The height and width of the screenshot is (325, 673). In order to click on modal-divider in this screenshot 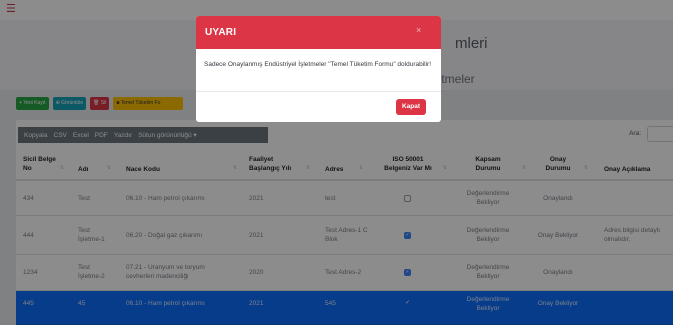, I will do `click(318, 91)`.